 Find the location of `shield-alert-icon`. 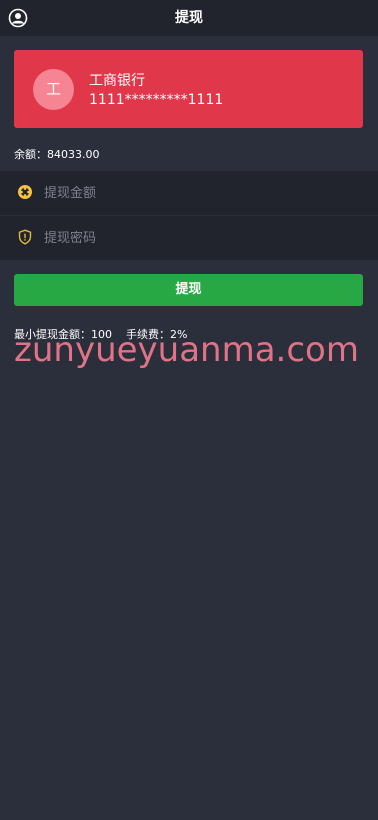

shield-alert-icon is located at coordinates (25, 237).